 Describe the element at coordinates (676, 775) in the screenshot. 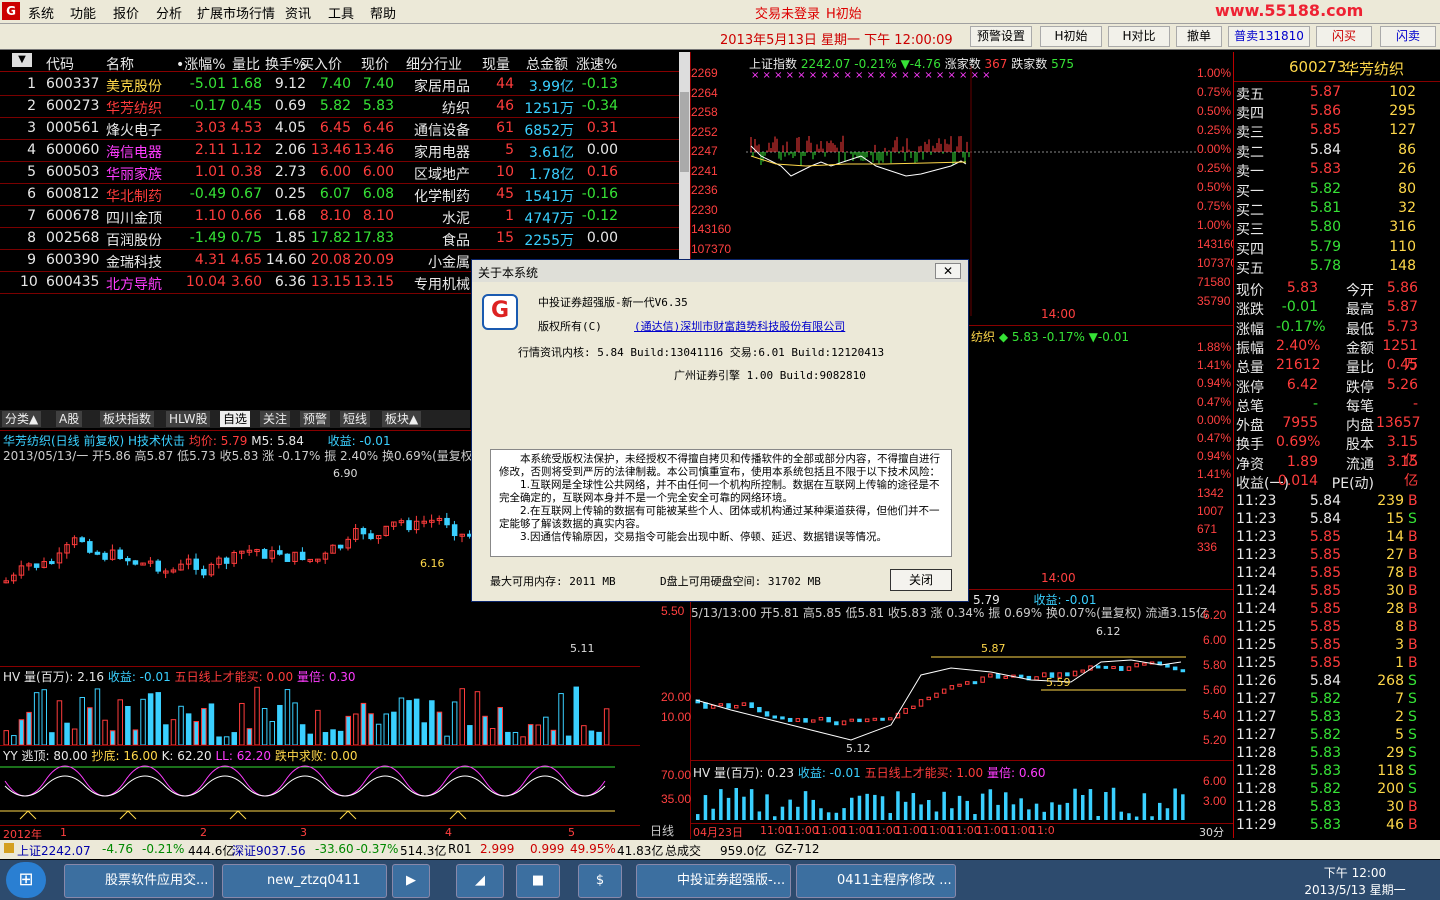

I see `axis-tick: 70.00` at that location.